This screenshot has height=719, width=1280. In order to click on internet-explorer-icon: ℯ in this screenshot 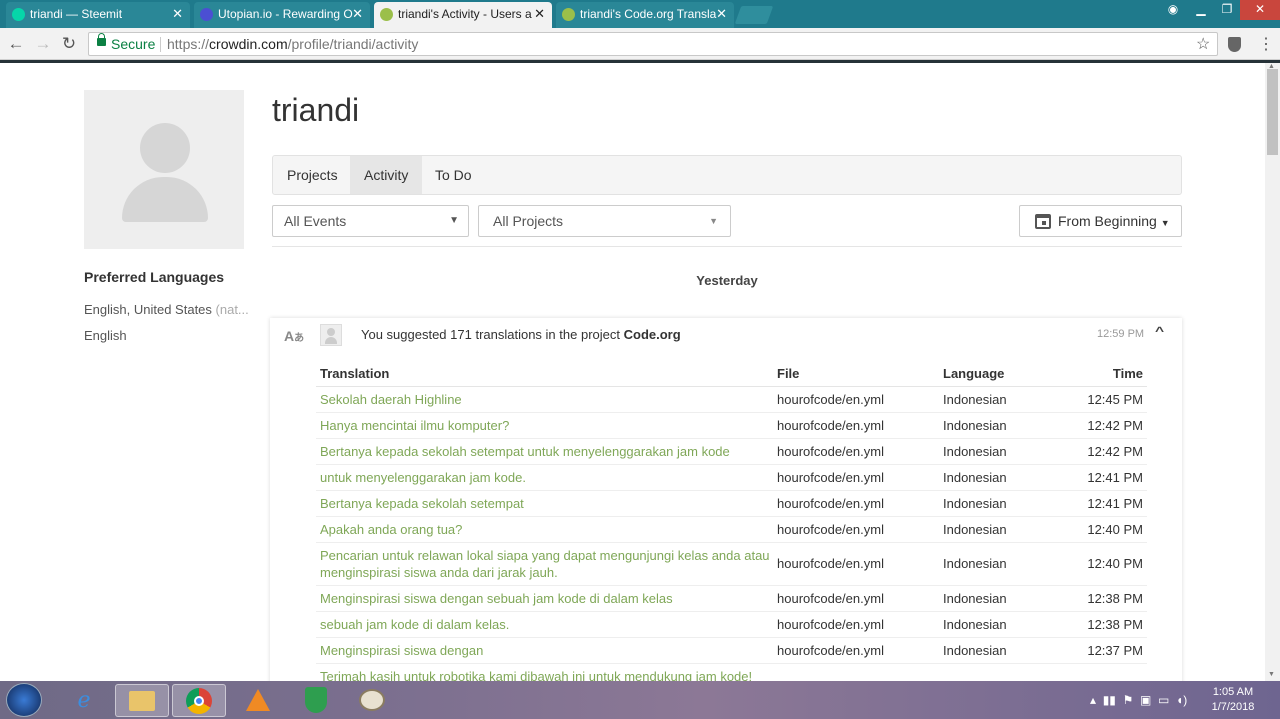, I will do `click(84, 700)`.